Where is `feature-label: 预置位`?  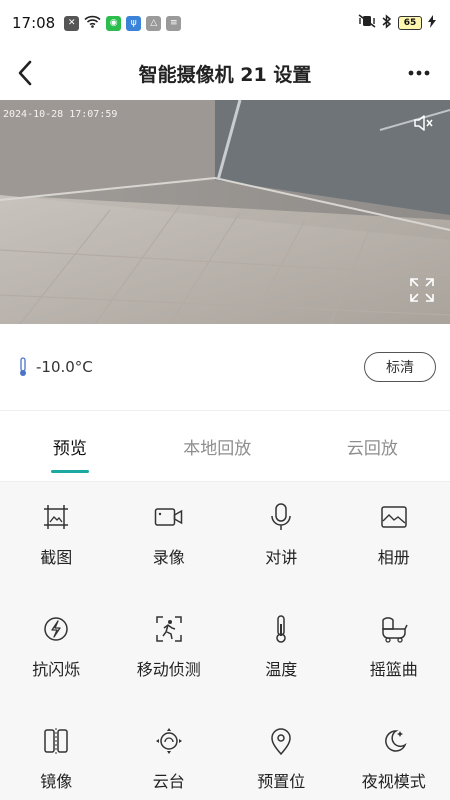 feature-label: 预置位 is located at coordinates (281, 781).